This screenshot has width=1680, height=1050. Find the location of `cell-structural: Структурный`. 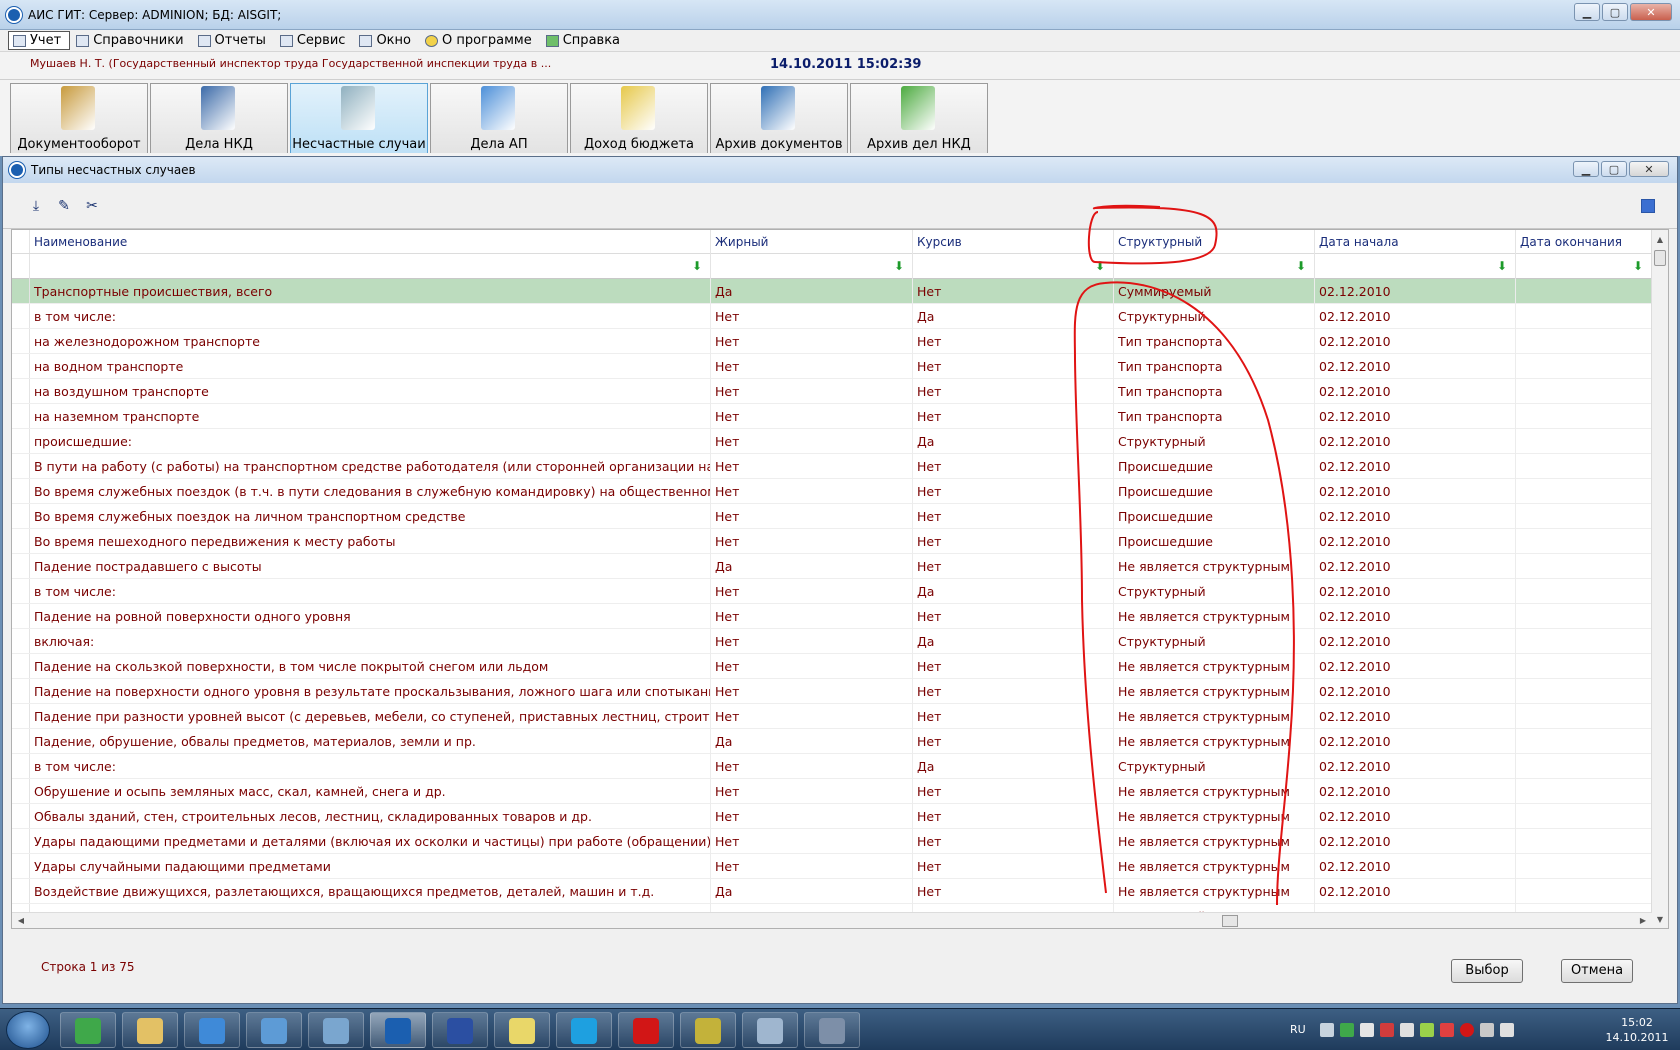

cell-structural: Структурный is located at coordinates (1214, 591).